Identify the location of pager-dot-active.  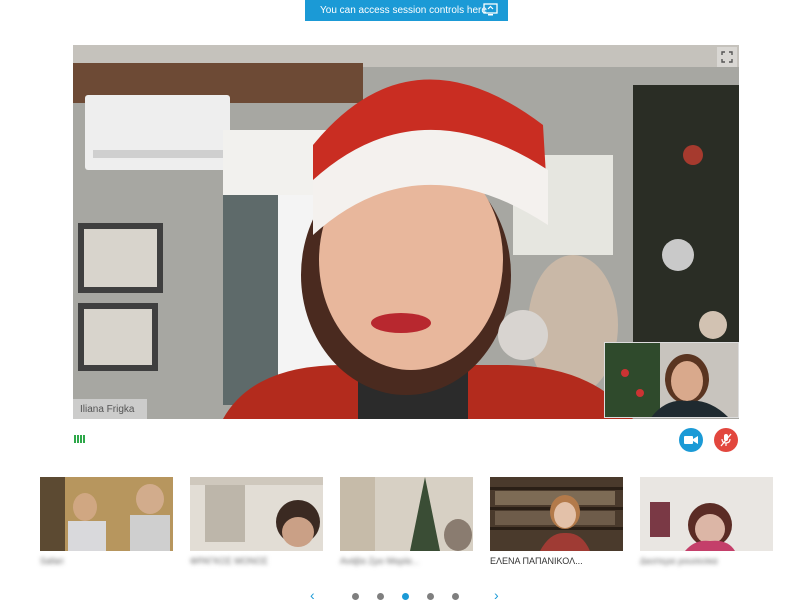
(405, 596).